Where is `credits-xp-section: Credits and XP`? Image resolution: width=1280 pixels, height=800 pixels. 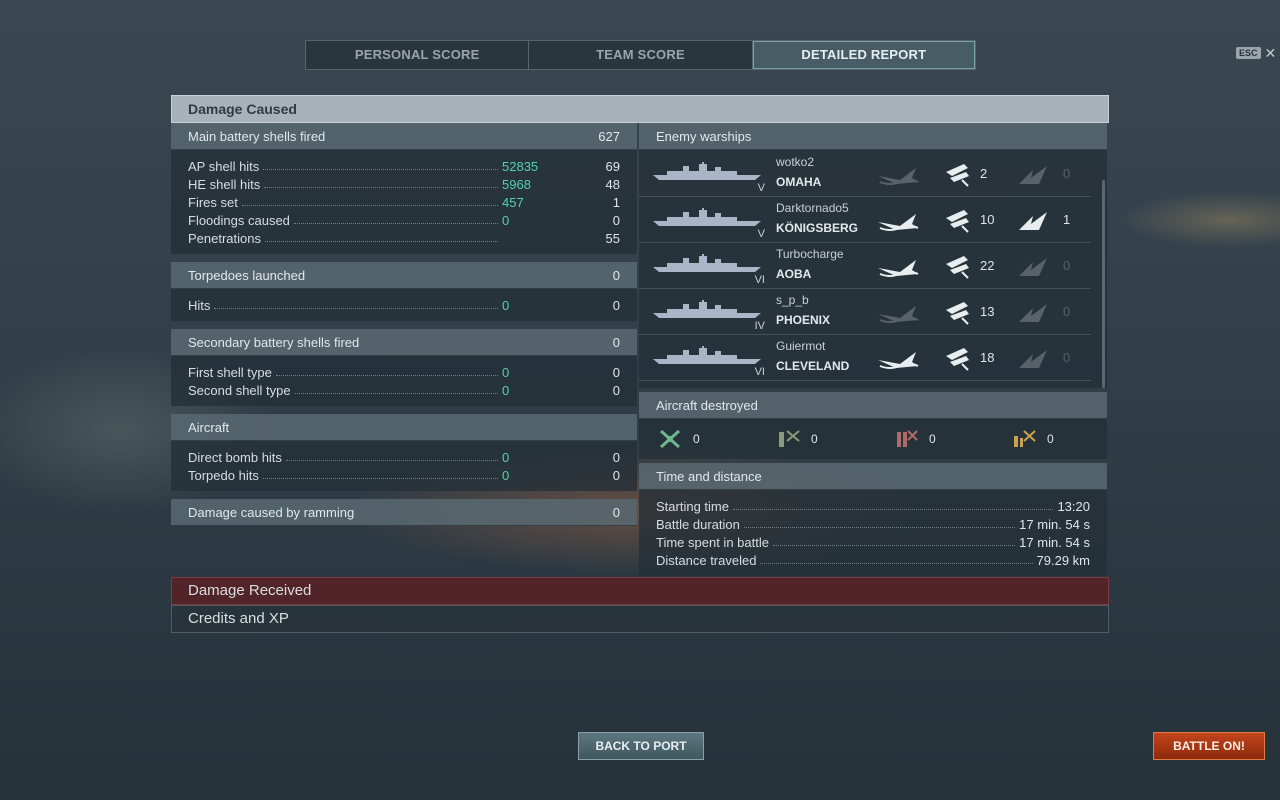
credits-xp-section: Credits and XP is located at coordinates (640, 619).